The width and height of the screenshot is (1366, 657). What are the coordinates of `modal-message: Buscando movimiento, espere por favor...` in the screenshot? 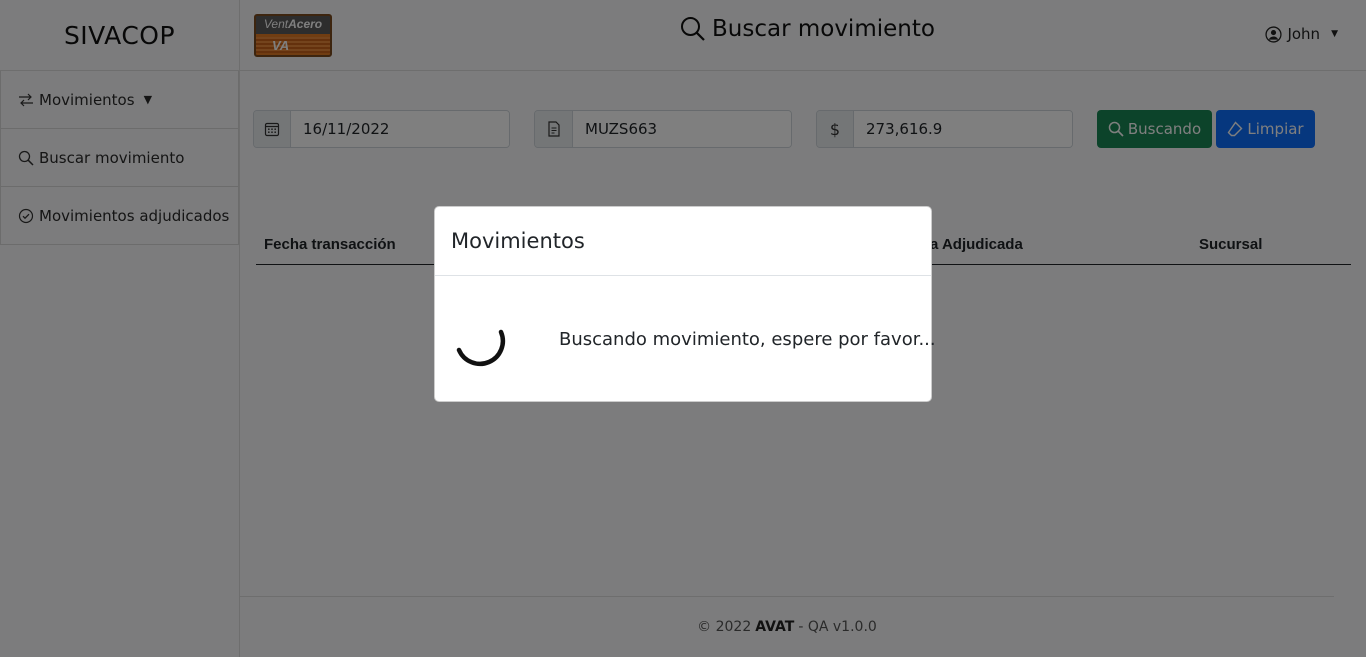 It's located at (747, 339).